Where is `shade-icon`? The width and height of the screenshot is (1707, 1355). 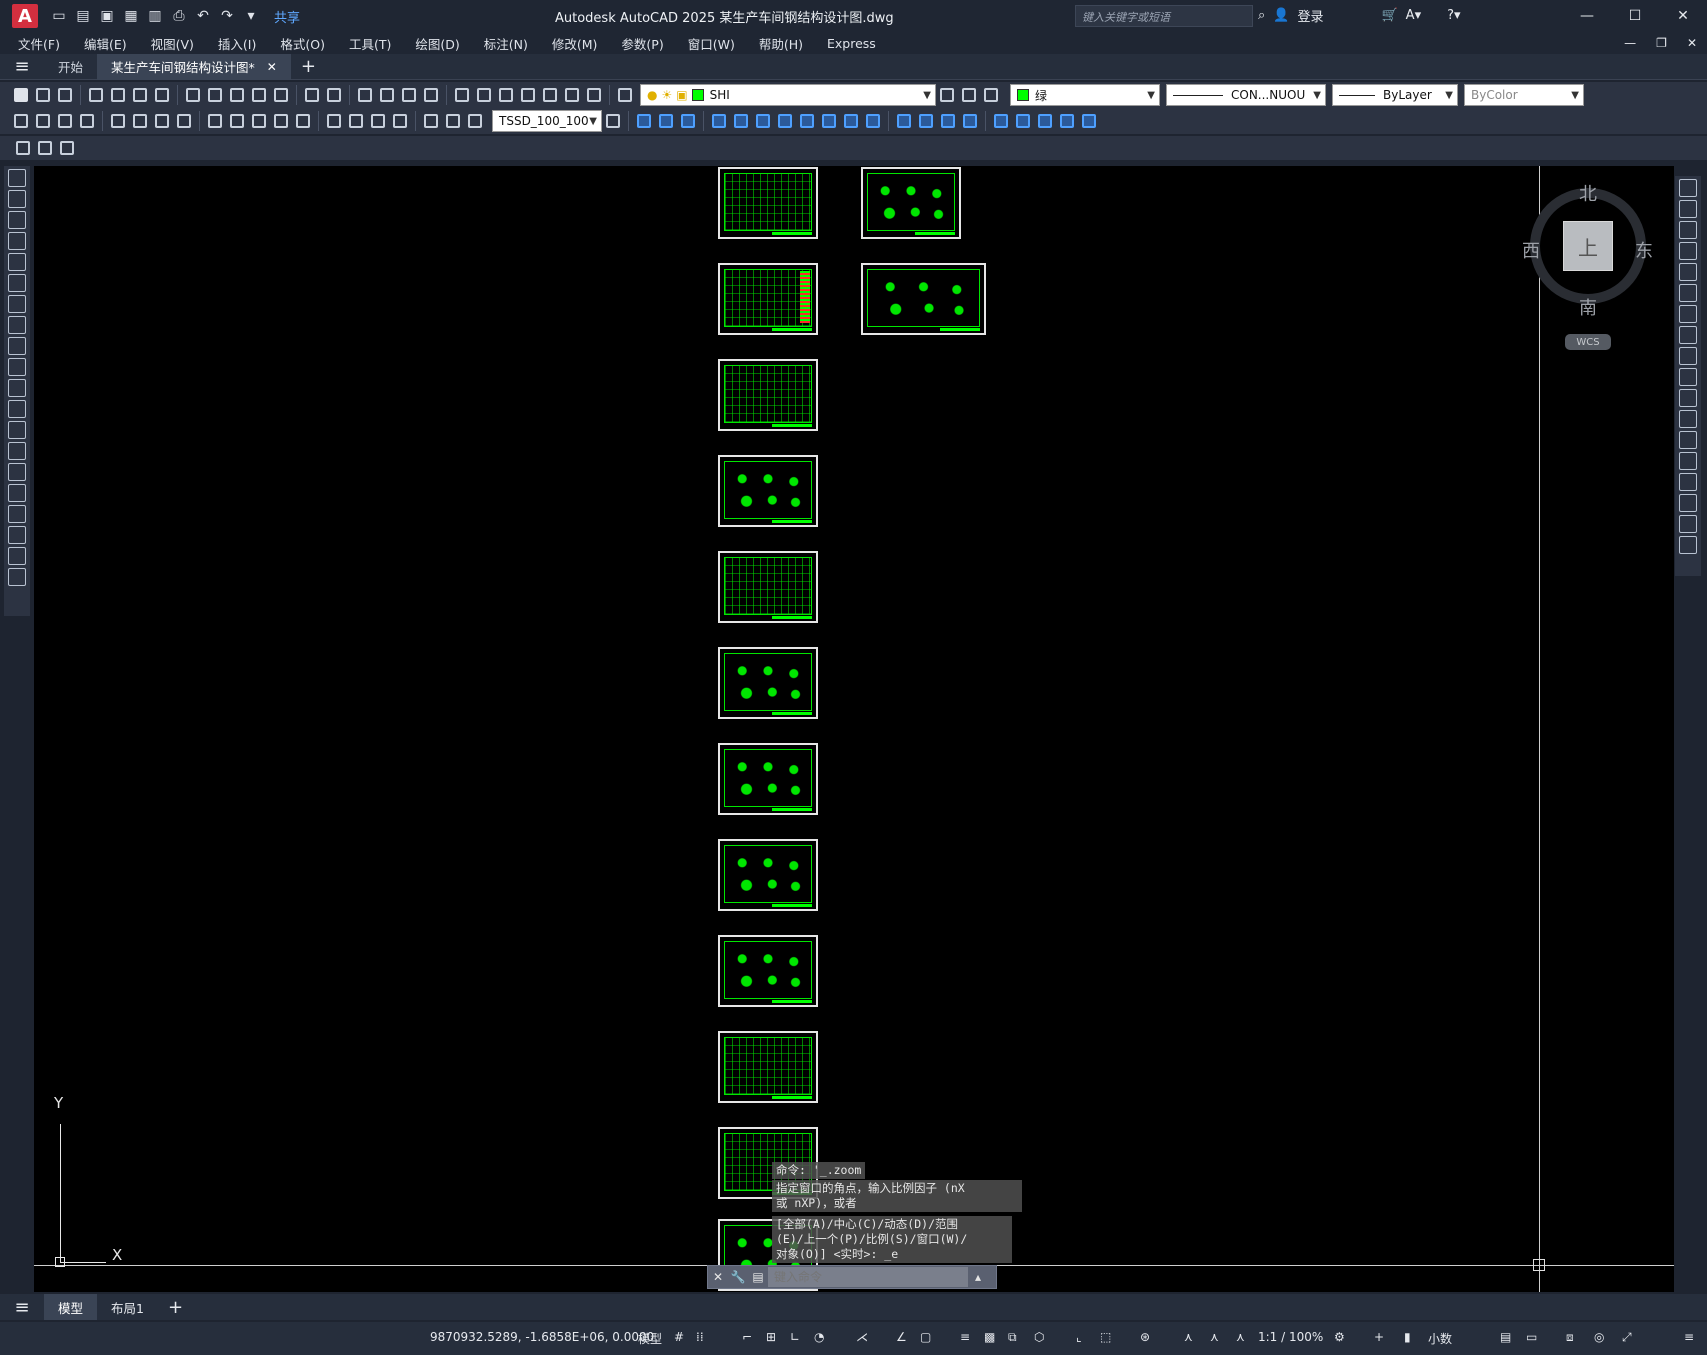
shade-icon is located at coordinates (904, 121).